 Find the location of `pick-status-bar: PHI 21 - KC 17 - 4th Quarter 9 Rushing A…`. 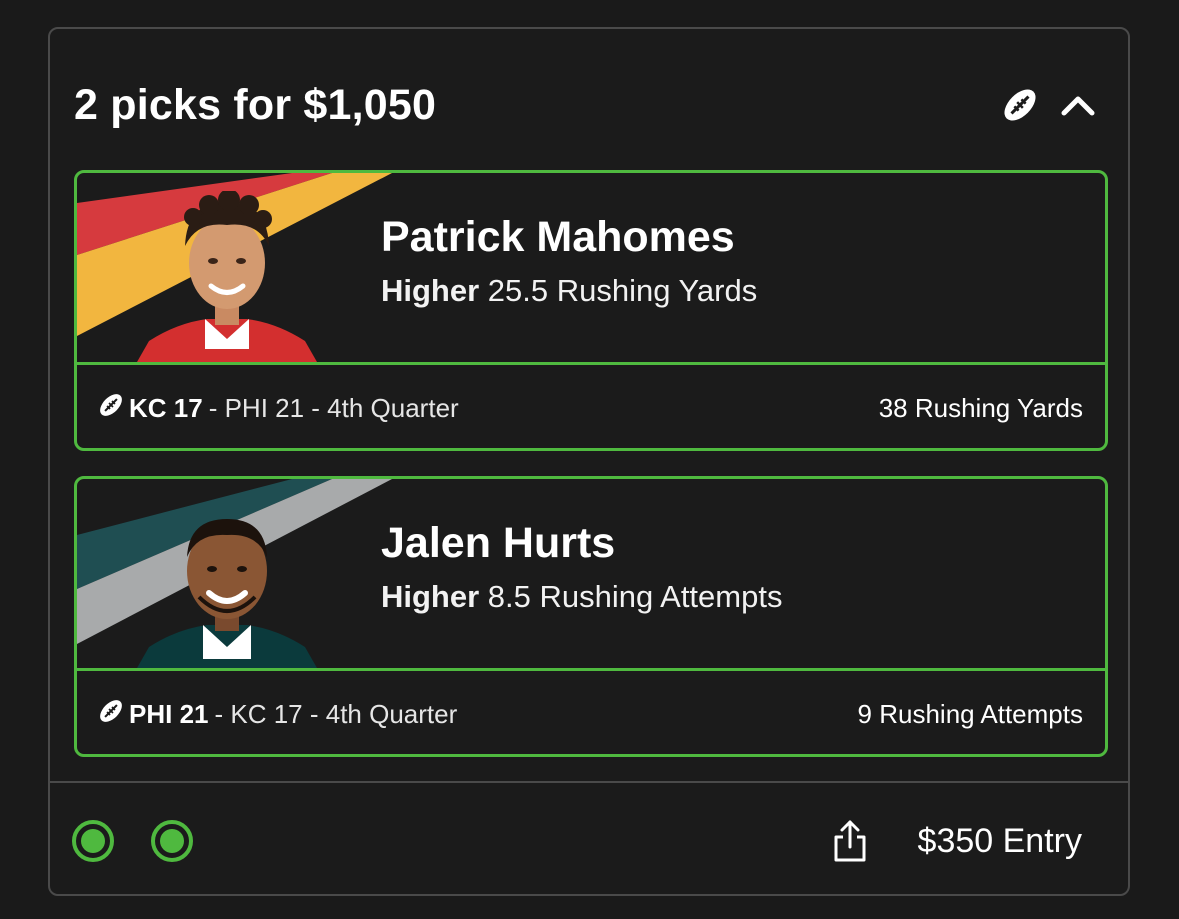

pick-status-bar: PHI 21 - KC 17 - 4th Quarter 9 Rushing A… is located at coordinates (591, 712).